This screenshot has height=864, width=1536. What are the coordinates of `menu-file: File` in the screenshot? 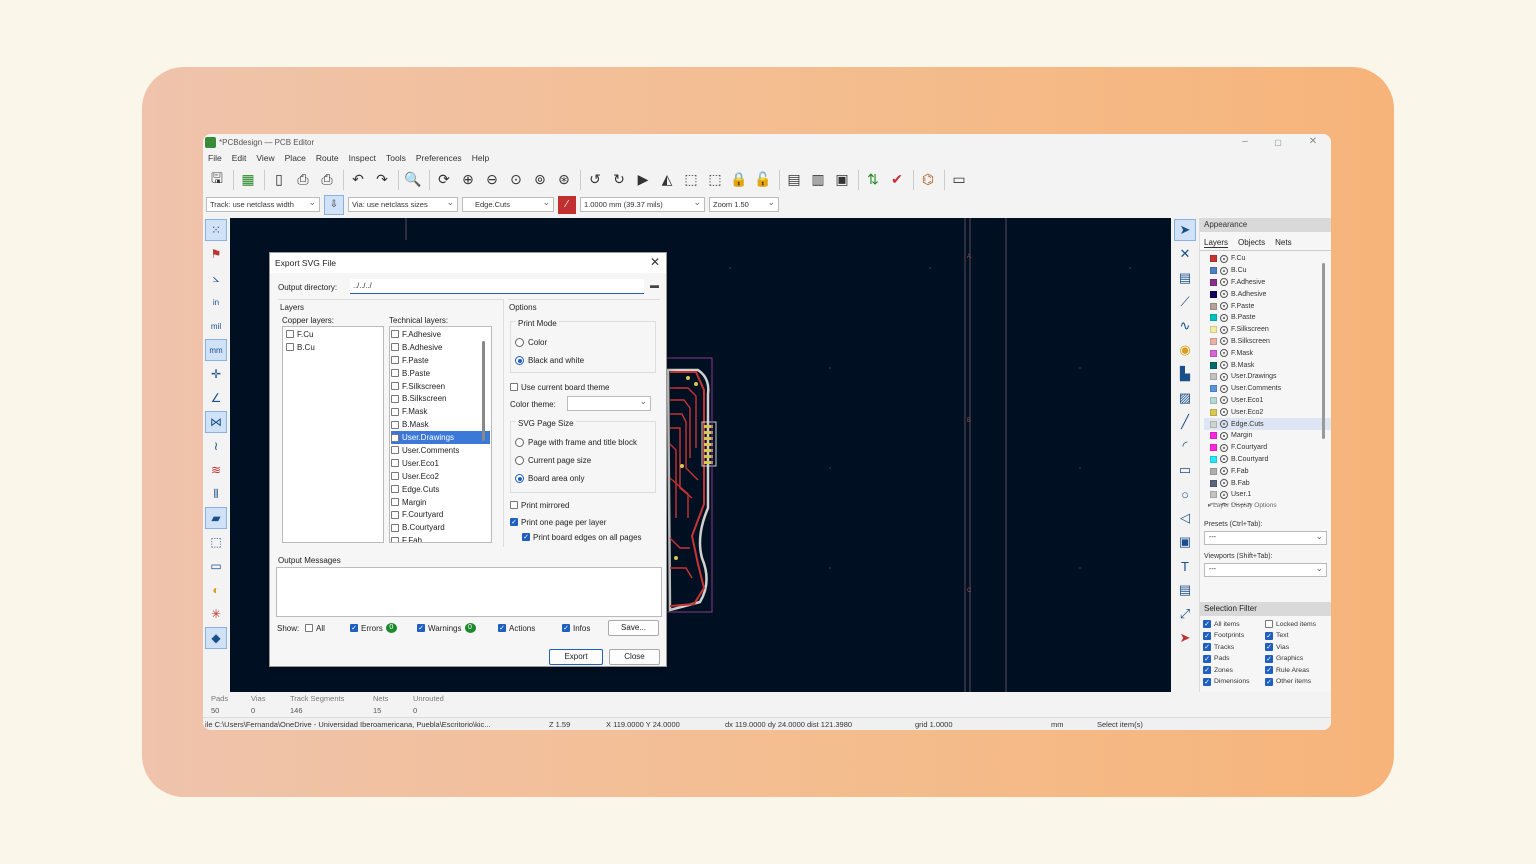 It's located at (215, 158).